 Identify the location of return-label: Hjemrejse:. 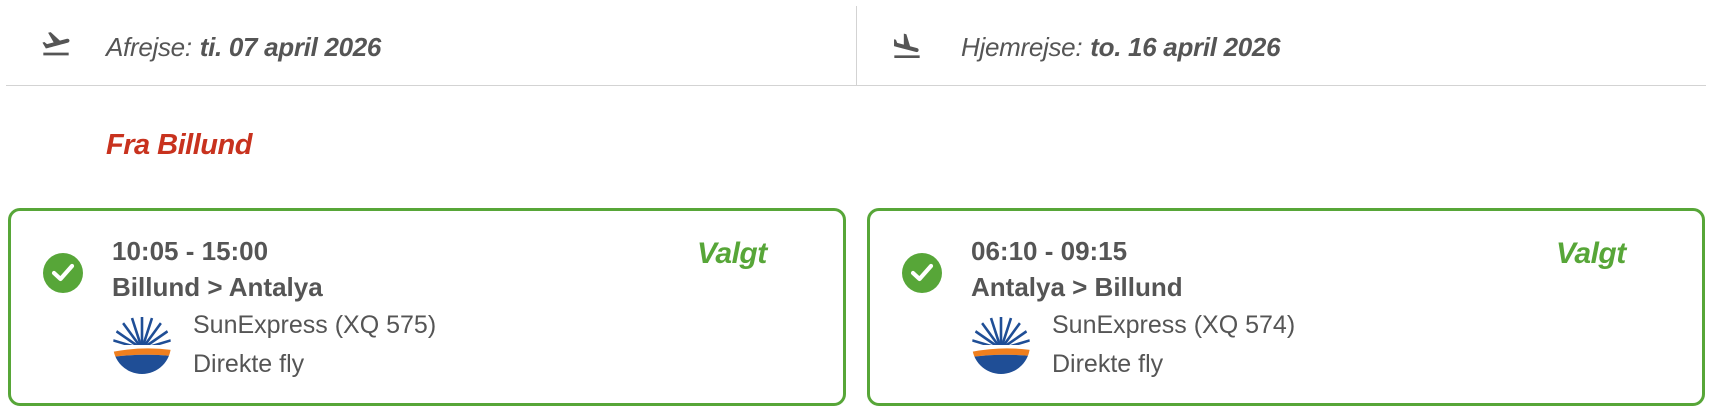
(1022, 47).